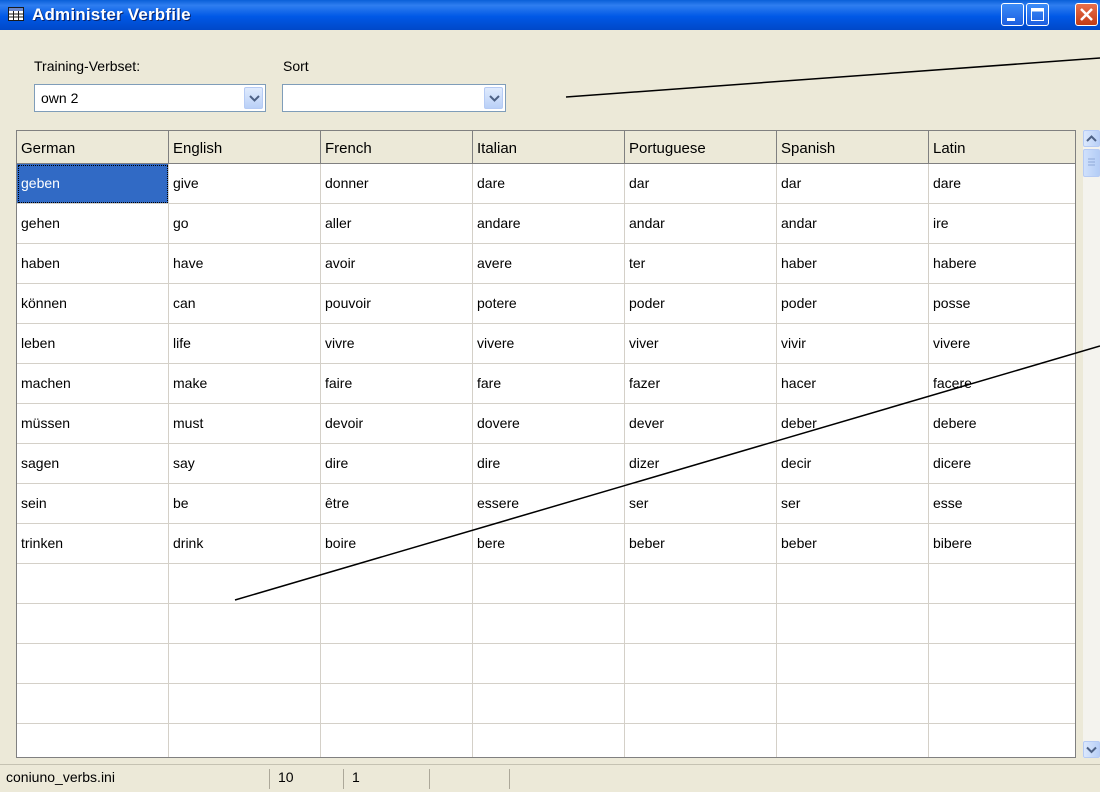 Image resolution: width=1100 pixels, height=792 pixels. I want to click on grid-cell: life, so click(245, 344).